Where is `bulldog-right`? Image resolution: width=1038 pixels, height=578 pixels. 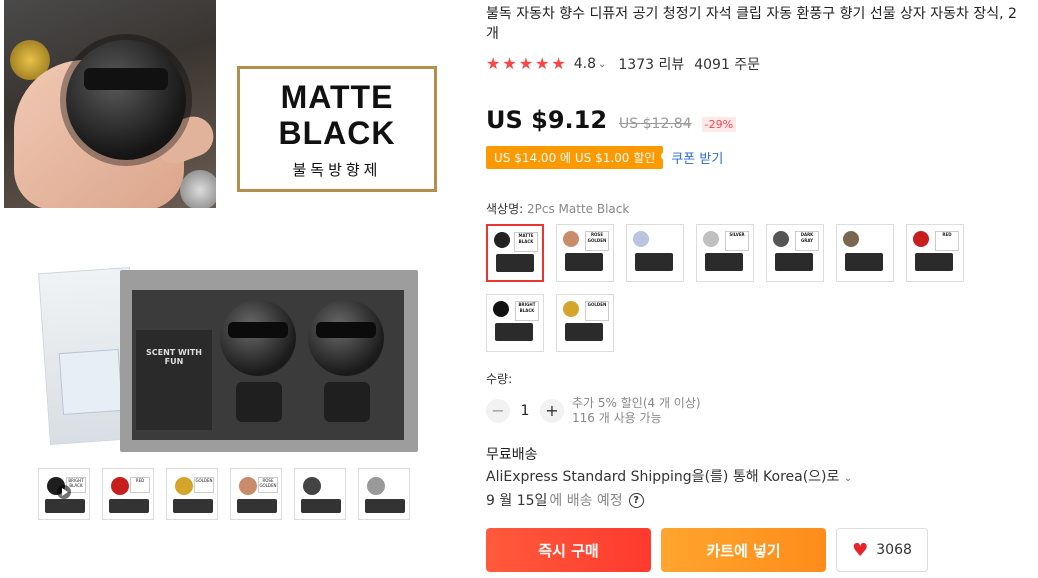
bulldog-right is located at coordinates (346, 338).